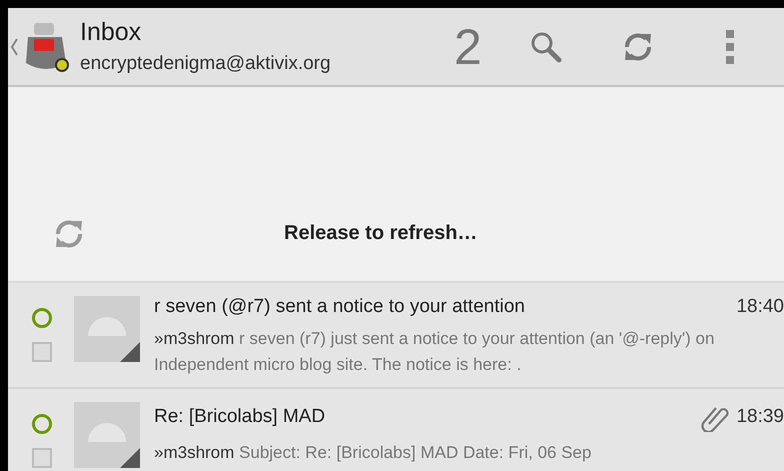 The width and height of the screenshot is (784, 471). What do you see at coordinates (373, 453) in the screenshot?
I see `message-preview: »m3shrom Subject: Re: [Bricolabs] MAD Date: Fri, 06 Sep` at bounding box center [373, 453].